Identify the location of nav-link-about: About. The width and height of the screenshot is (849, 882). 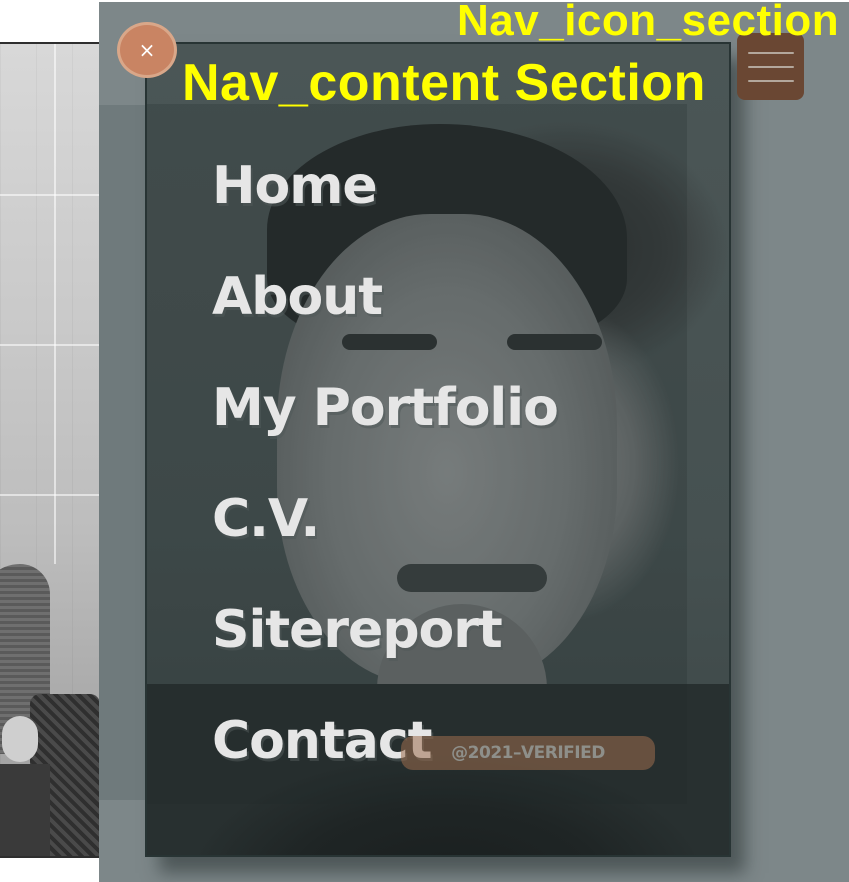
(297, 297).